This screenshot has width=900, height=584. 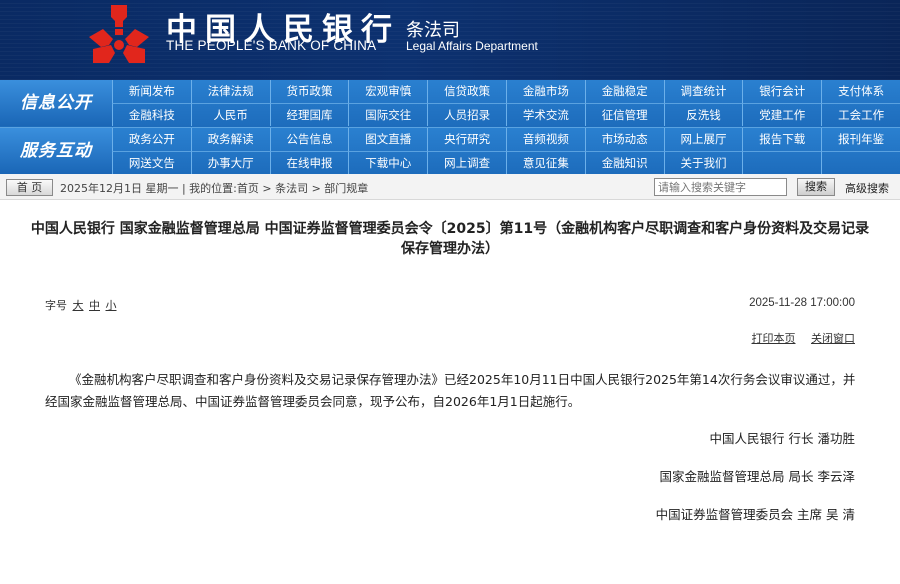 What do you see at coordinates (230, 114) in the screenshot?
I see `nav-item-人民币: 人民币` at bounding box center [230, 114].